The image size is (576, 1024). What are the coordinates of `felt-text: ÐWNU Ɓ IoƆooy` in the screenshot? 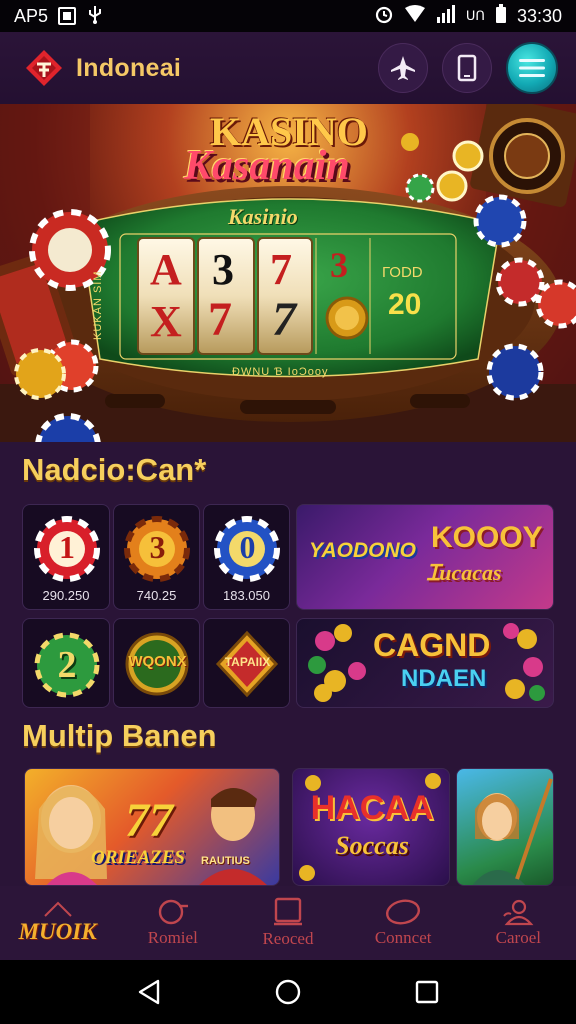 It's located at (280, 372).